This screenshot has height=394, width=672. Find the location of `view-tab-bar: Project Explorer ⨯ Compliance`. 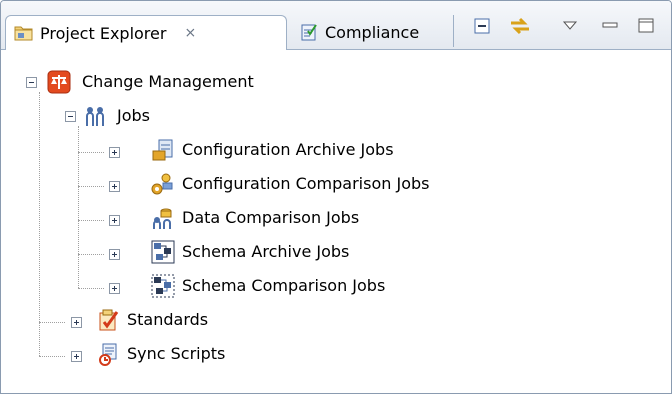

view-tab-bar: Project Explorer ⨯ Compliance is located at coordinates (336, 25).